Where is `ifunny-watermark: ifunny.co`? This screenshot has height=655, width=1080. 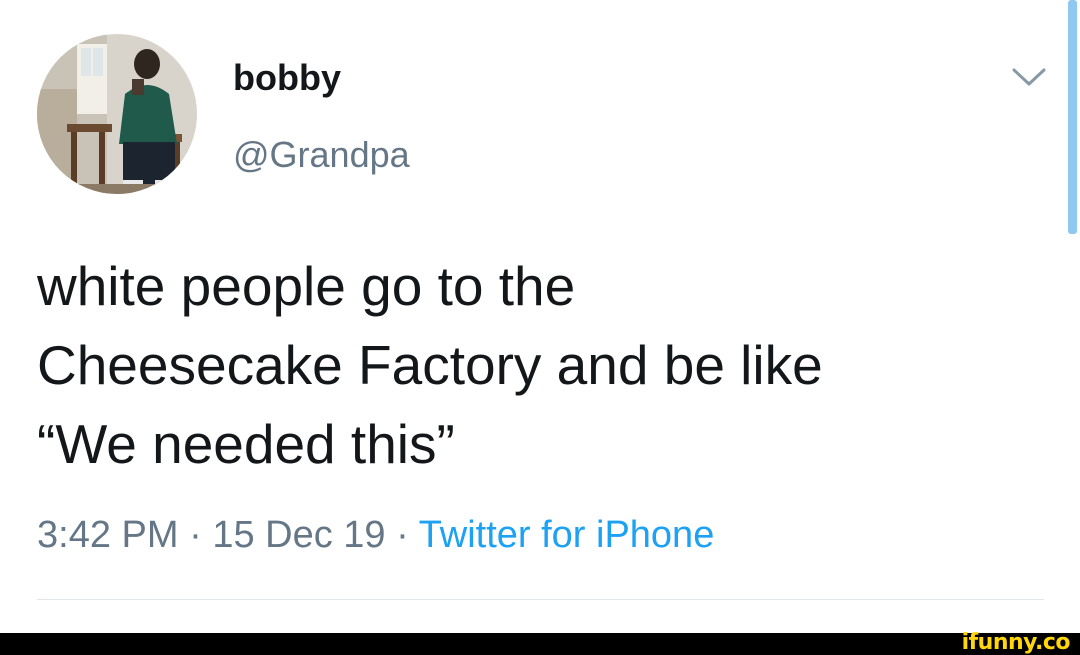 ifunny-watermark: ifunny.co is located at coordinates (1016, 642).